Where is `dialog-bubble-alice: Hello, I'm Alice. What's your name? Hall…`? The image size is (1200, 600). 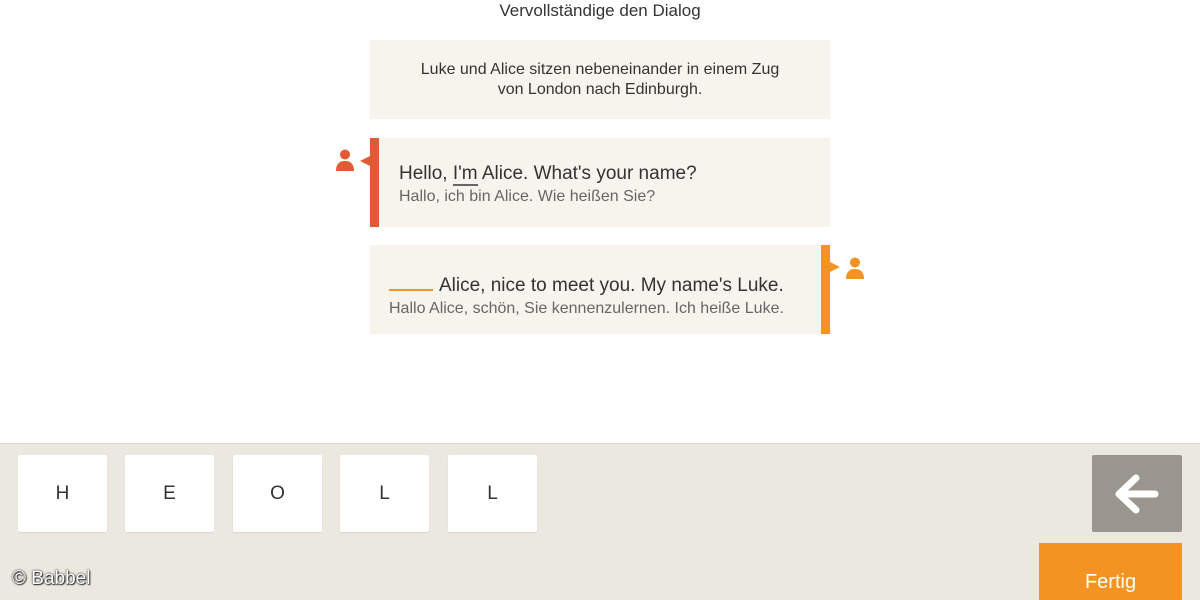
dialog-bubble-alice: Hello, I'm Alice. What's your name? Hall… is located at coordinates (600, 182).